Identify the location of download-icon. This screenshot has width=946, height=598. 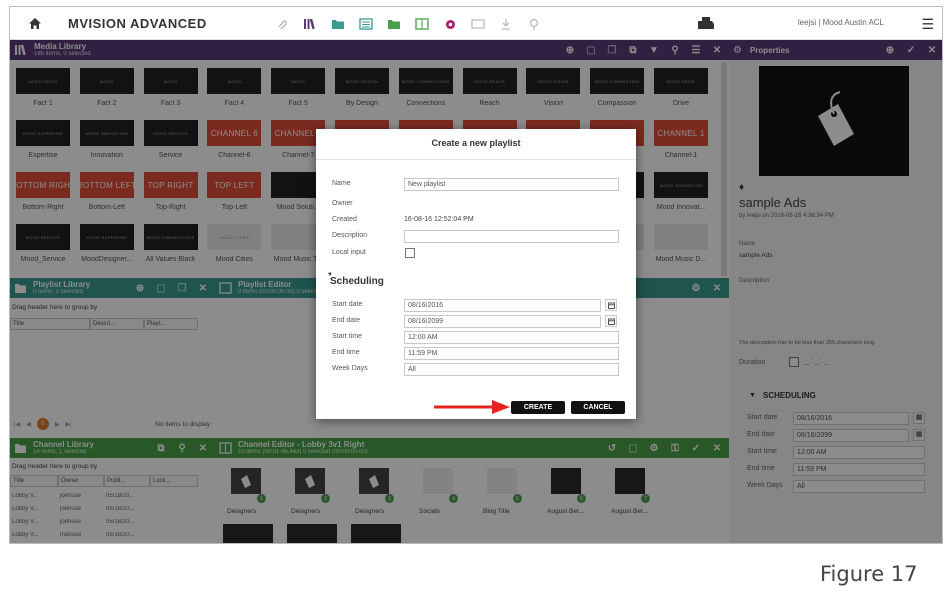
(506, 24).